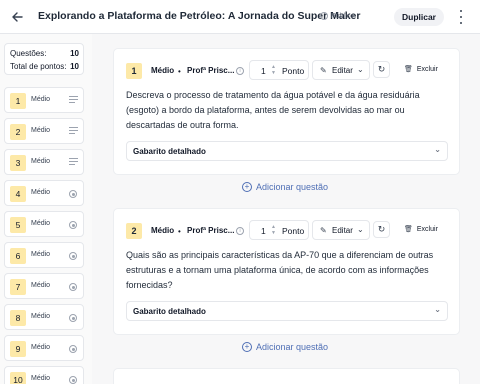 The height and width of the screenshot is (384, 480). I want to click on globe-icon, so click(324, 16).